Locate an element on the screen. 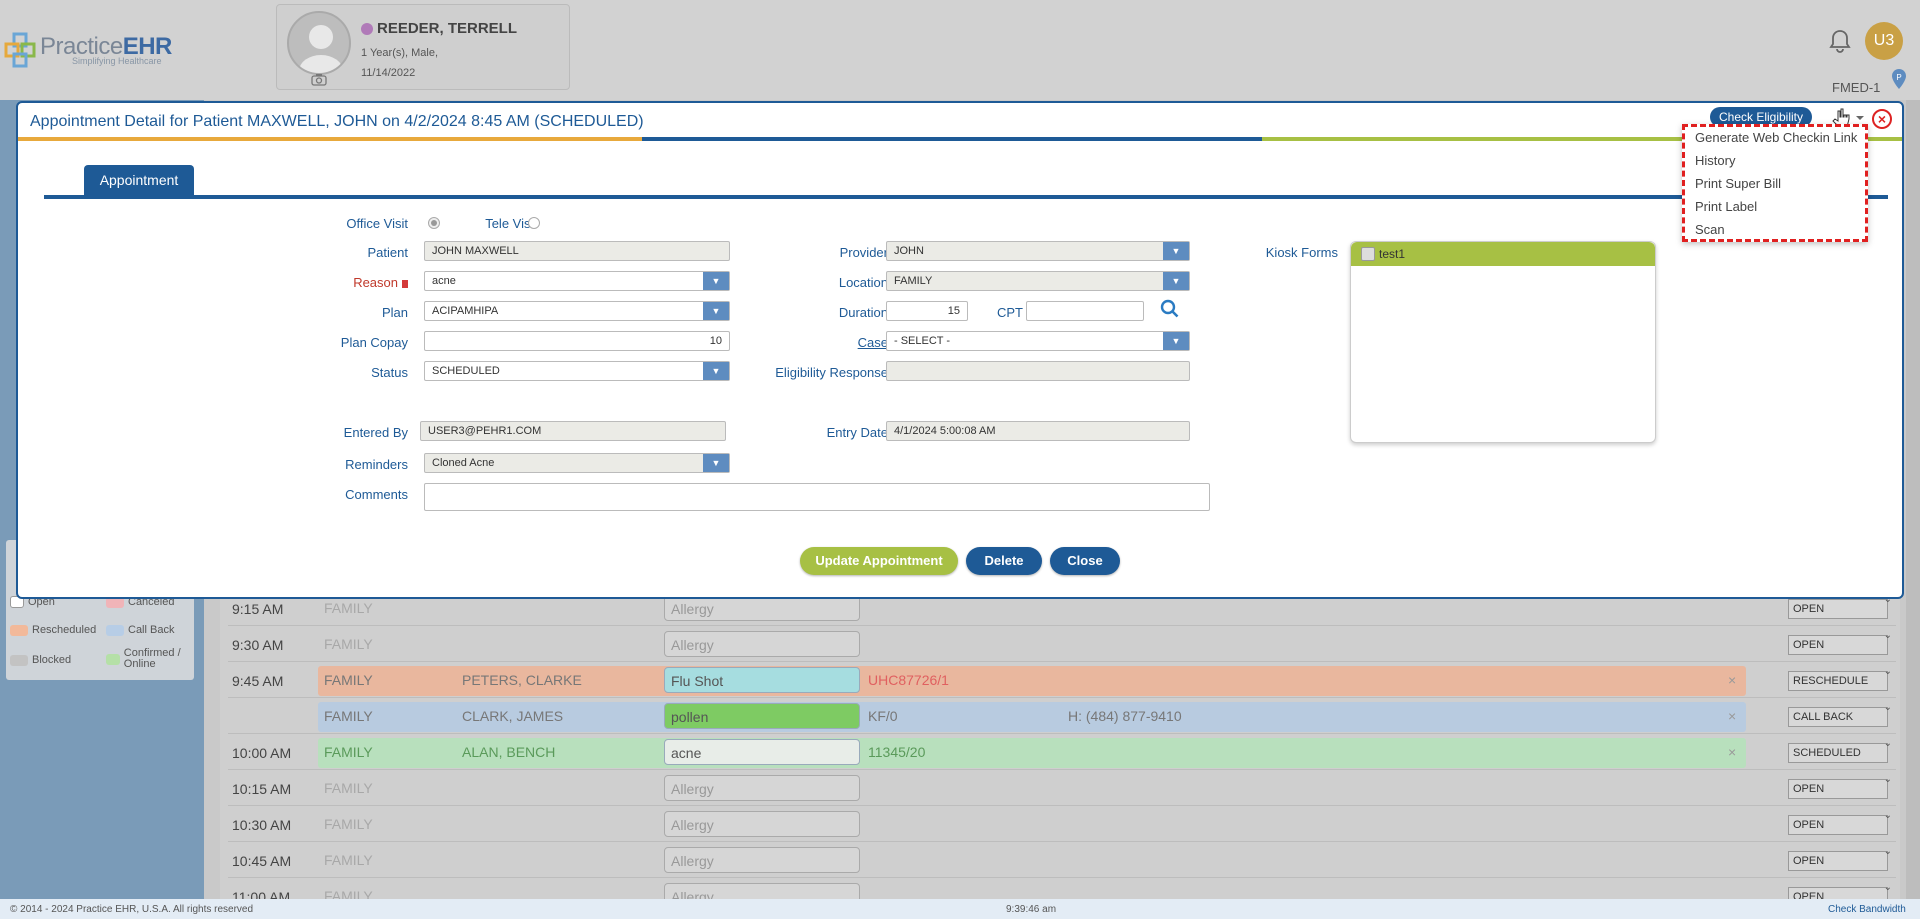 This screenshot has width=1920, height=919. tele-visit-radio is located at coordinates (534, 223).